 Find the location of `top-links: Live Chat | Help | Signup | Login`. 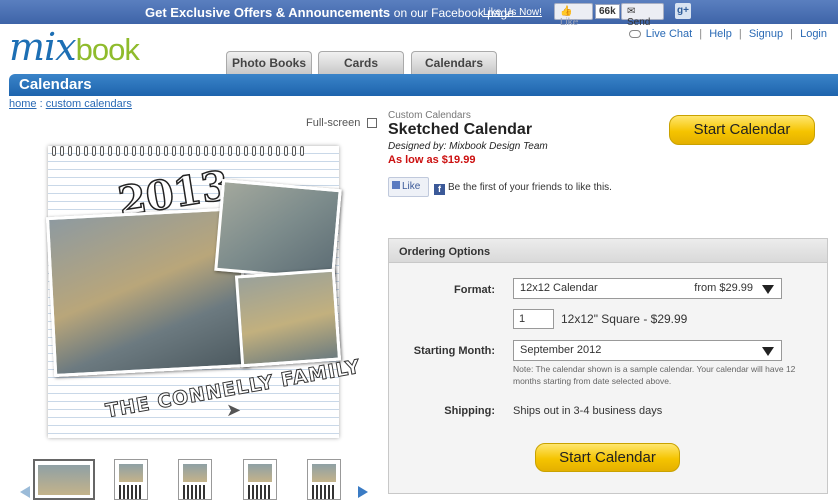

top-links: Live Chat | Help | Signup | Login is located at coordinates (727, 34).